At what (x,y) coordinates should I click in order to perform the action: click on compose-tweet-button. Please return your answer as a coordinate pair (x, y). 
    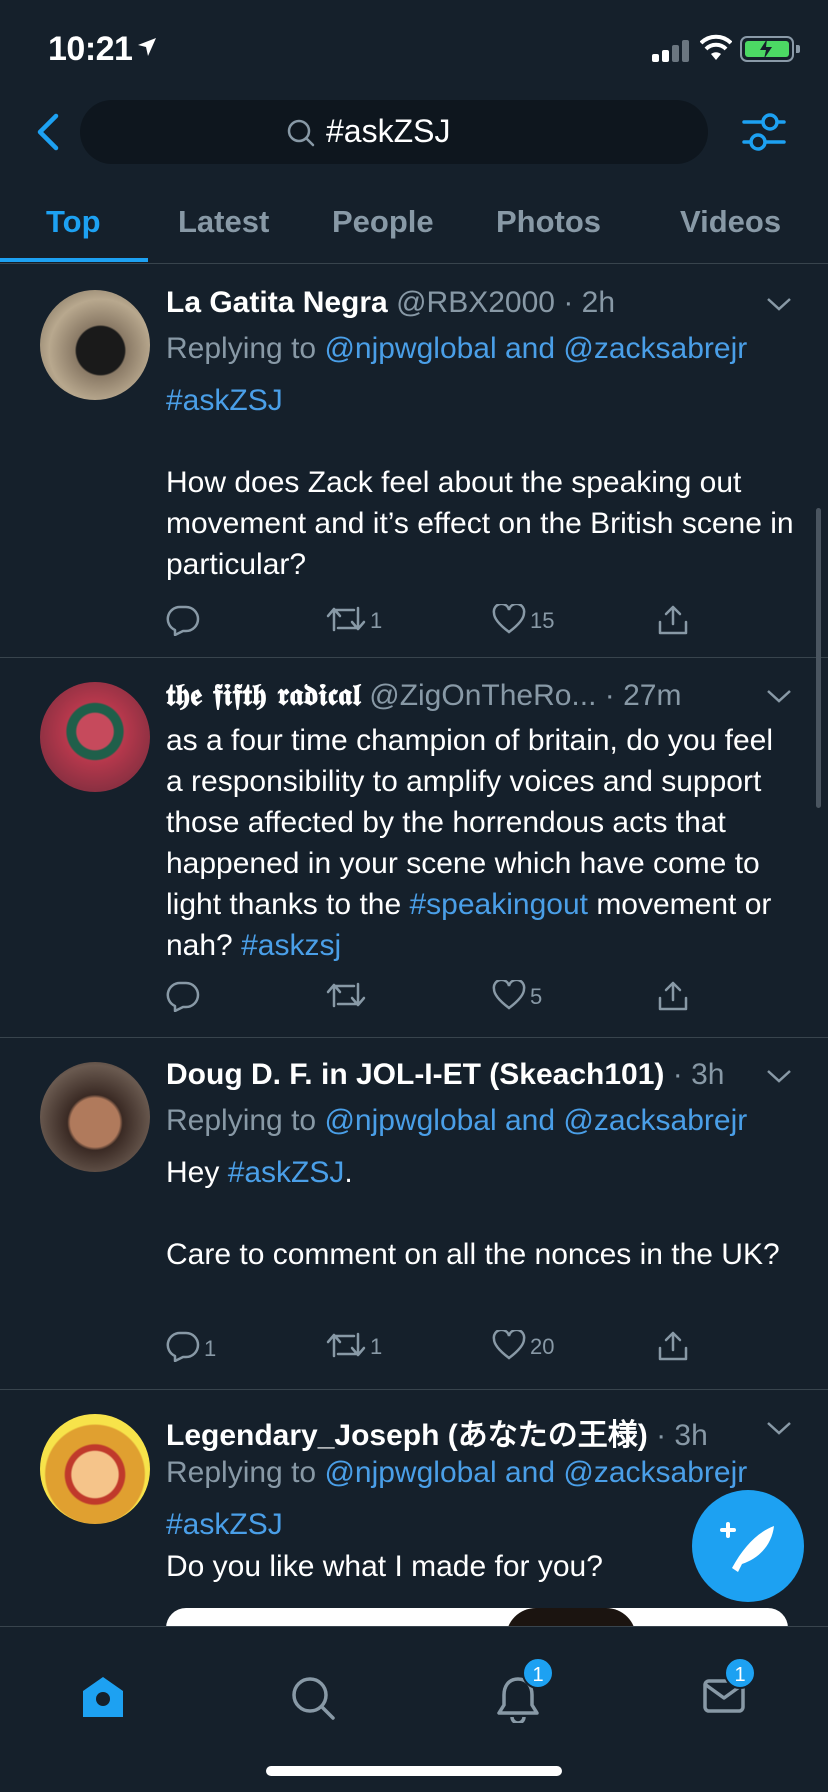
    Looking at the image, I should click on (748, 1546).